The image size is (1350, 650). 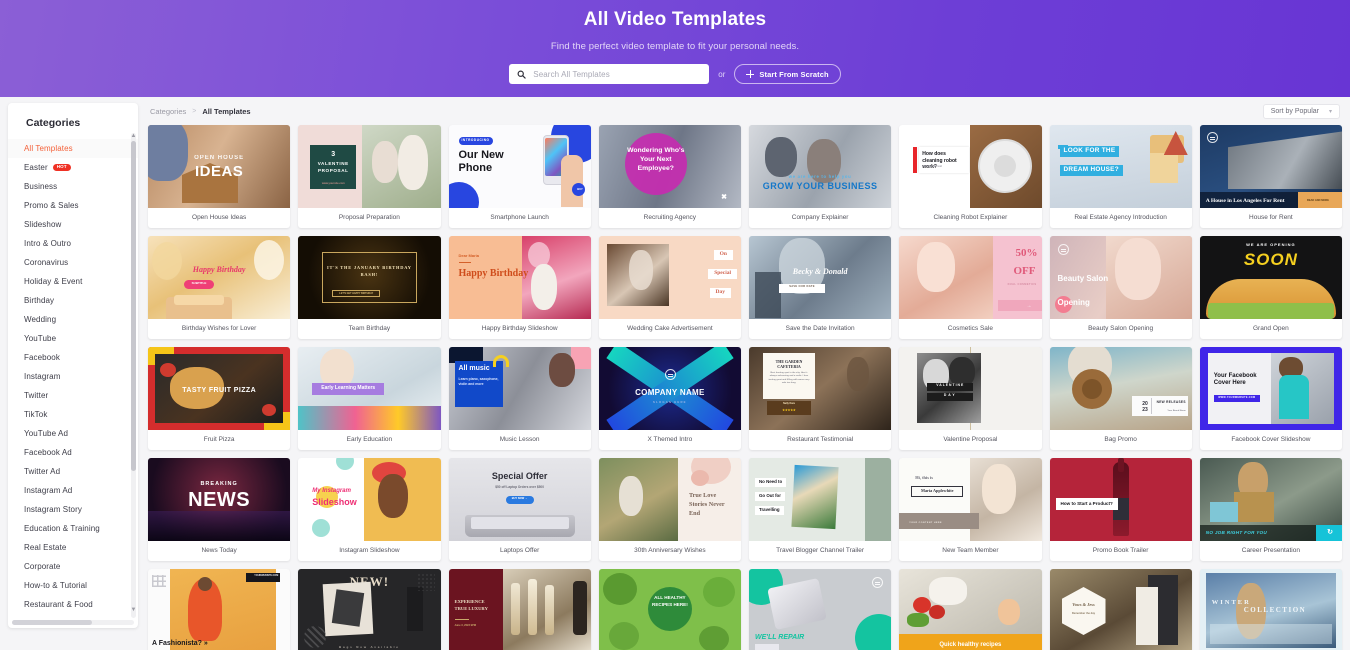 What do you see at coordinates (73, 148) in the screenshot?
I see `sidebar-item-all-templates: All Templates` at bounding box center [73, 148].